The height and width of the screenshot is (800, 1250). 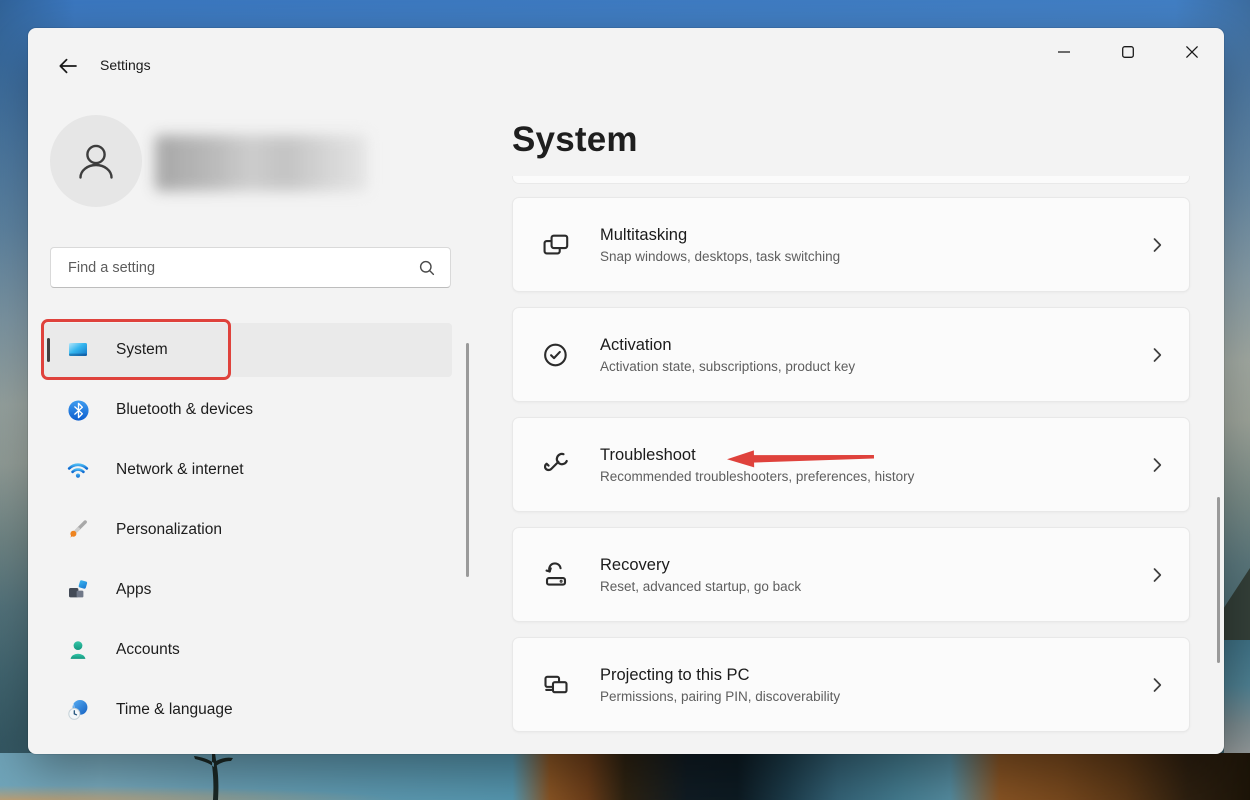 I want to click on sidebar-item-network-internet: Network & internet, so click(x=248, y=470).